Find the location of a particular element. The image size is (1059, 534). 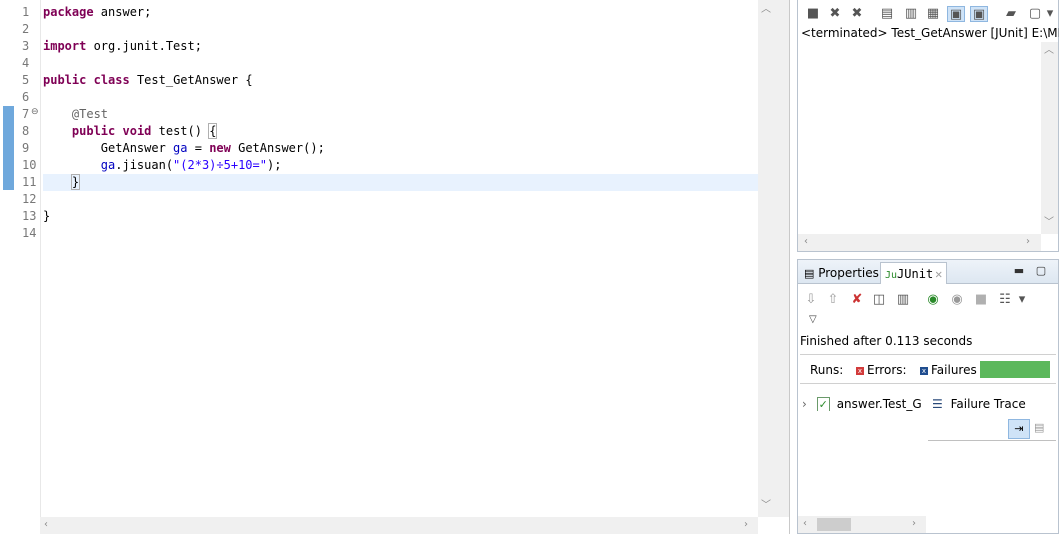

maximize-icon: ▢ is located at coordinates (1041, 271).